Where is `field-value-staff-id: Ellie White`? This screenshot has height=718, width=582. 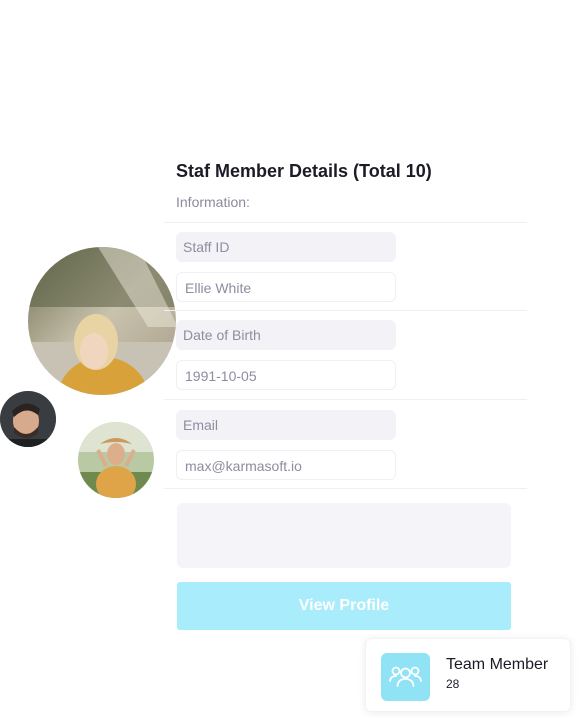
field-value-staff-id: Ellie White is located at coordinates (286, 287).